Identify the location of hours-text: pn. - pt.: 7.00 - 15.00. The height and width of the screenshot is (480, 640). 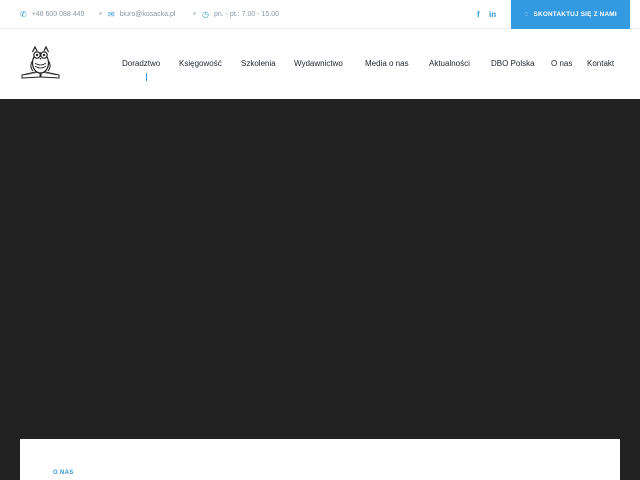
(246, 14).